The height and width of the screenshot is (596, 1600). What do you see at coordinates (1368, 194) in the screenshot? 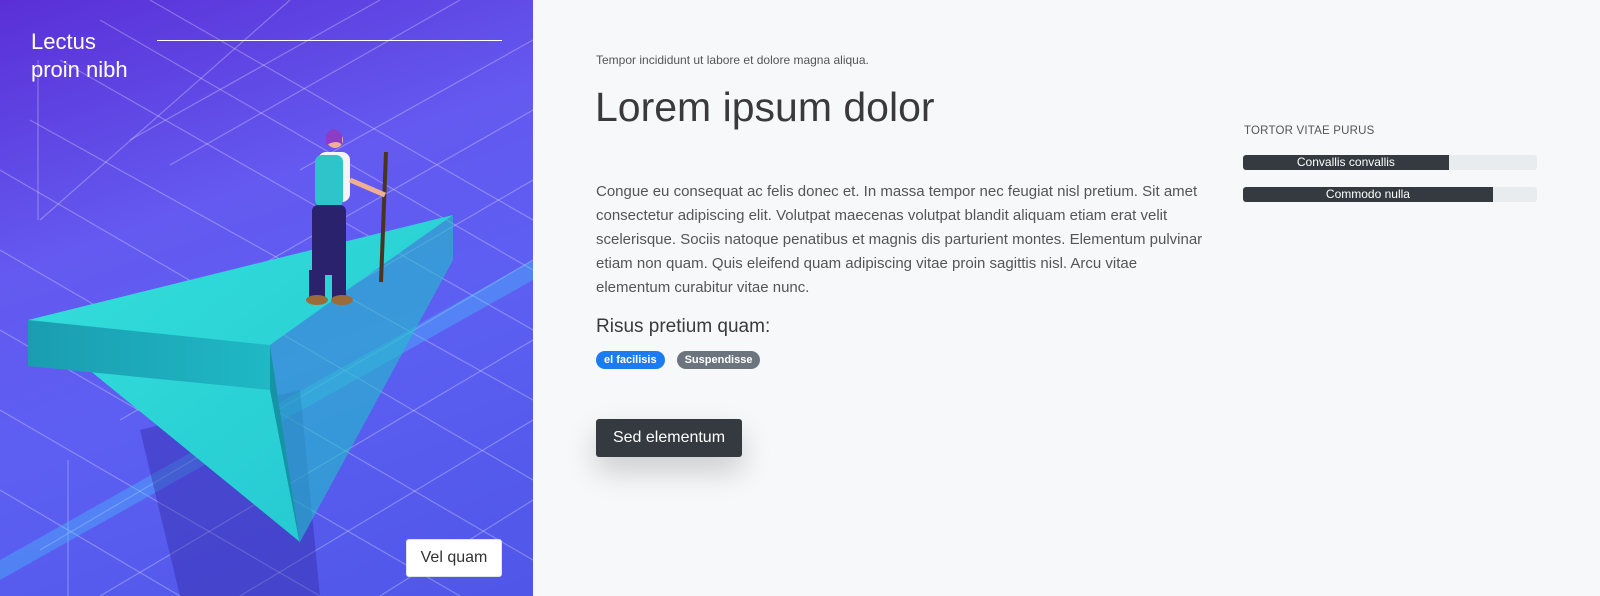
I see `progress-fill: Commodo nulla` at bounding box center [1368, 194].